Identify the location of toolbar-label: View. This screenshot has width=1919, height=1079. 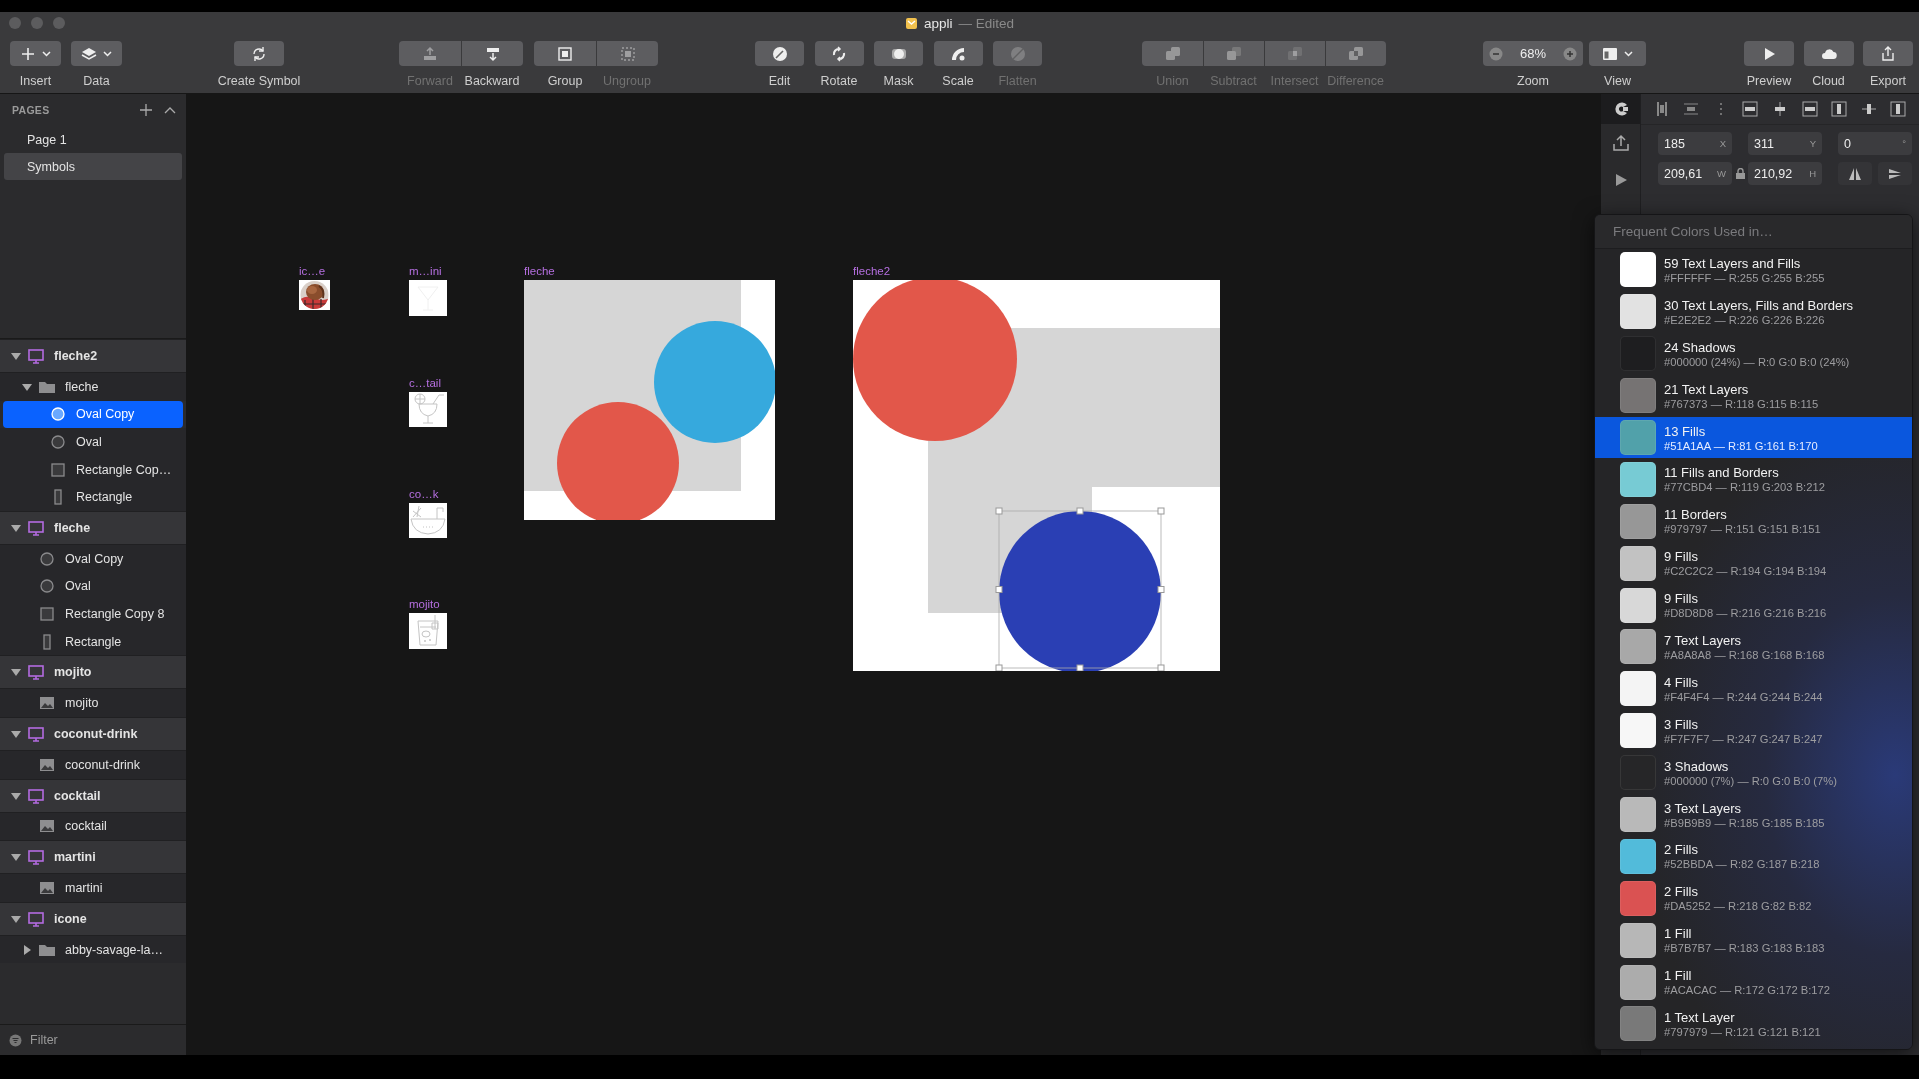
(1617, 81).